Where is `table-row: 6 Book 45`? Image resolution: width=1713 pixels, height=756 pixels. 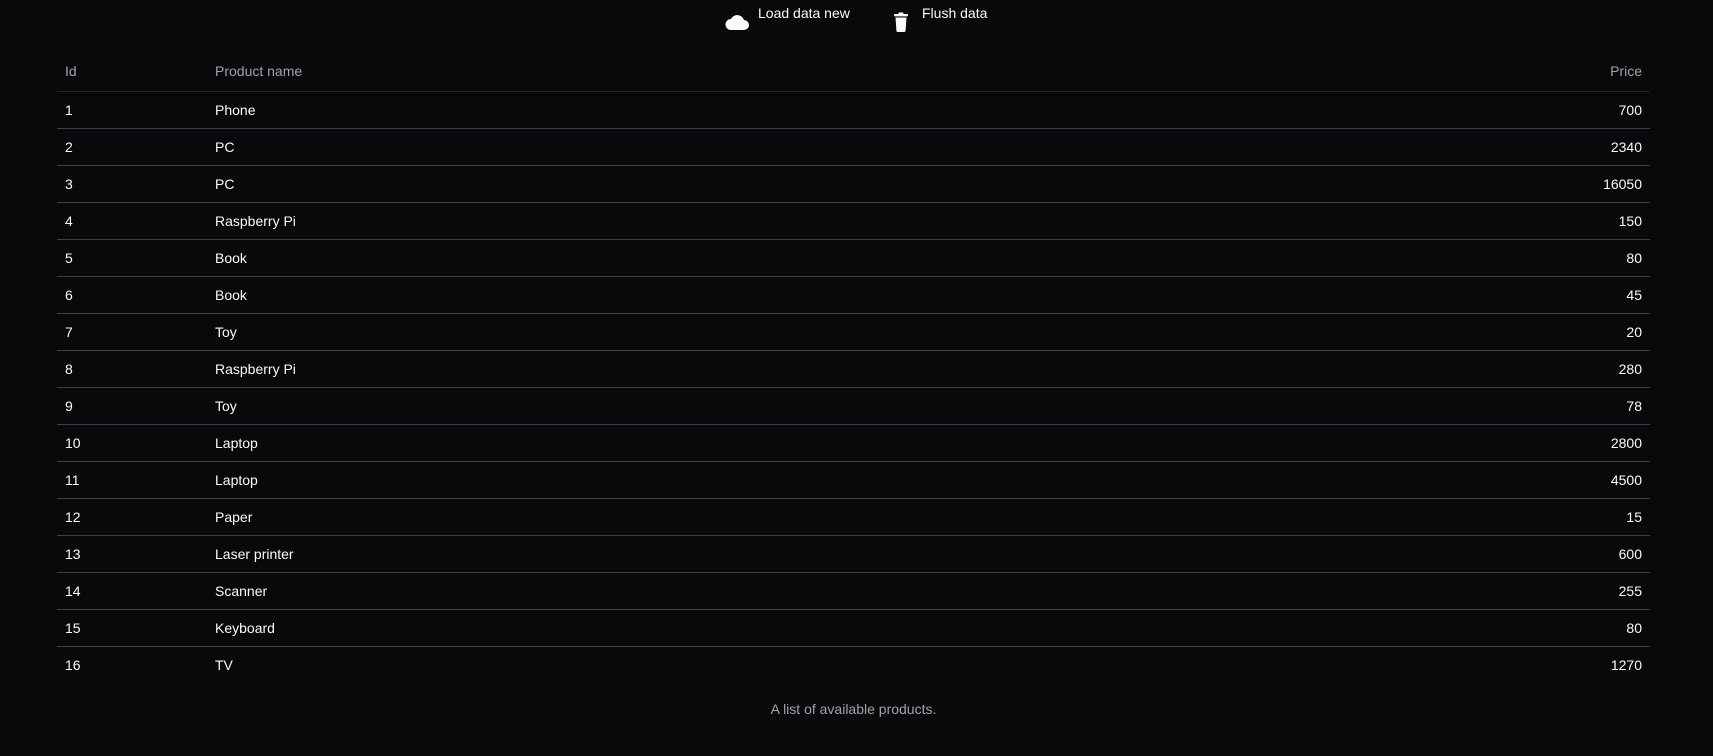 table-row: 6 Book 45 is located at coordinates (853, 295).